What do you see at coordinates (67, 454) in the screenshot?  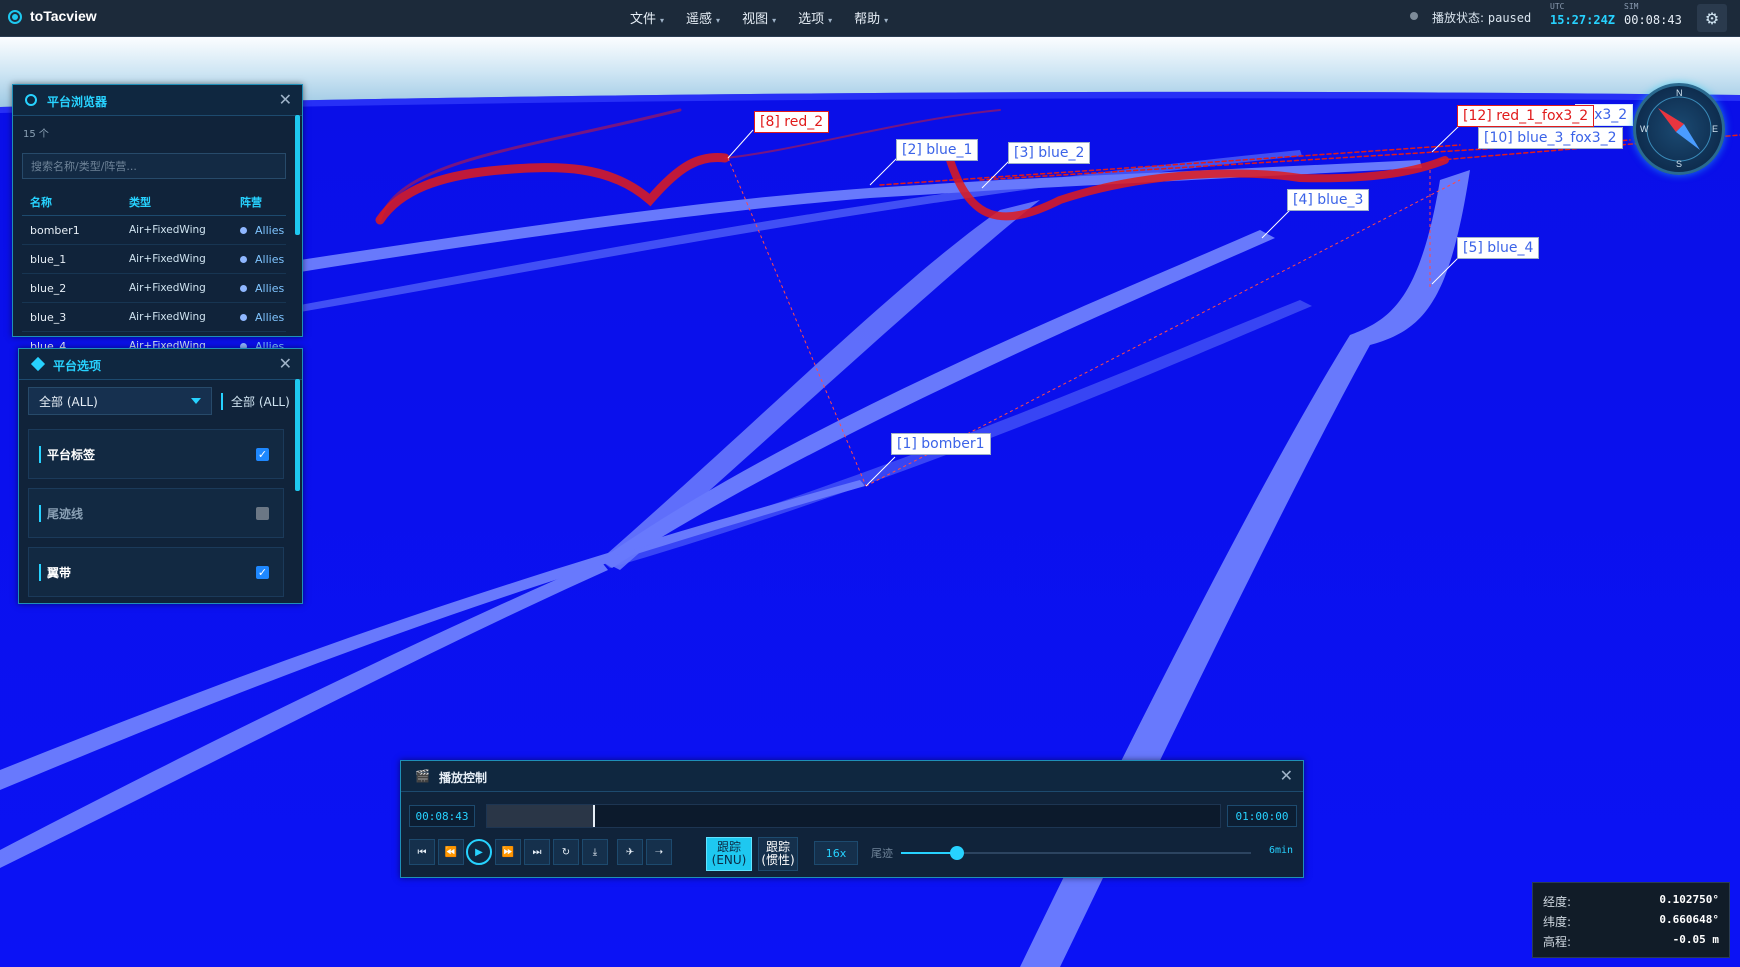 I see `option-label: 平台标签` at bounding box center [67, 454].